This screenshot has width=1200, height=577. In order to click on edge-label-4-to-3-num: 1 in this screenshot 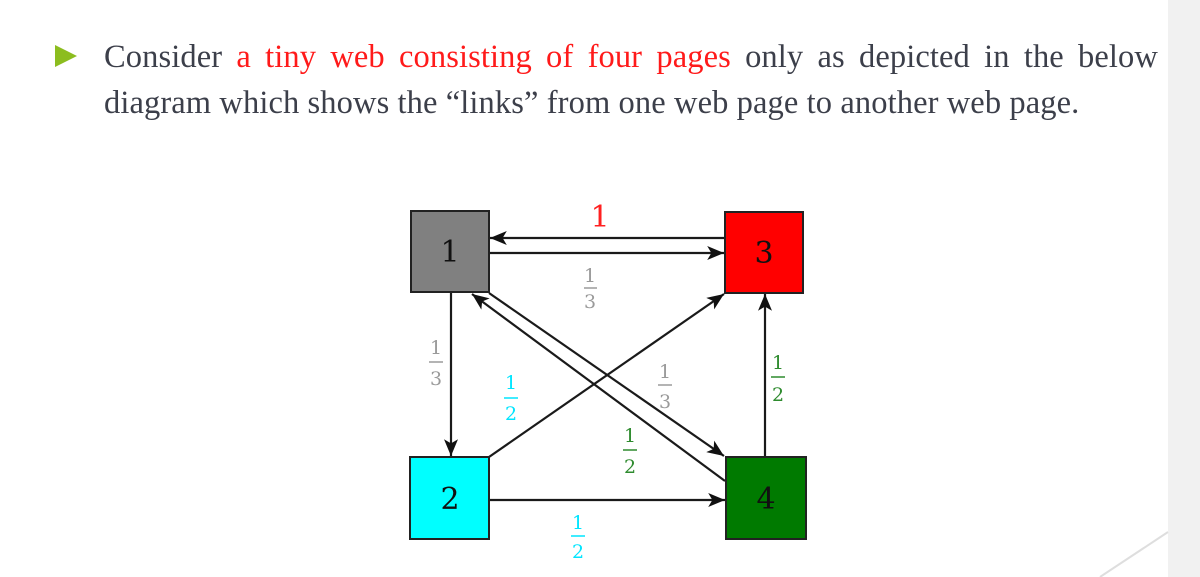, I will do `click(778, 363)`.